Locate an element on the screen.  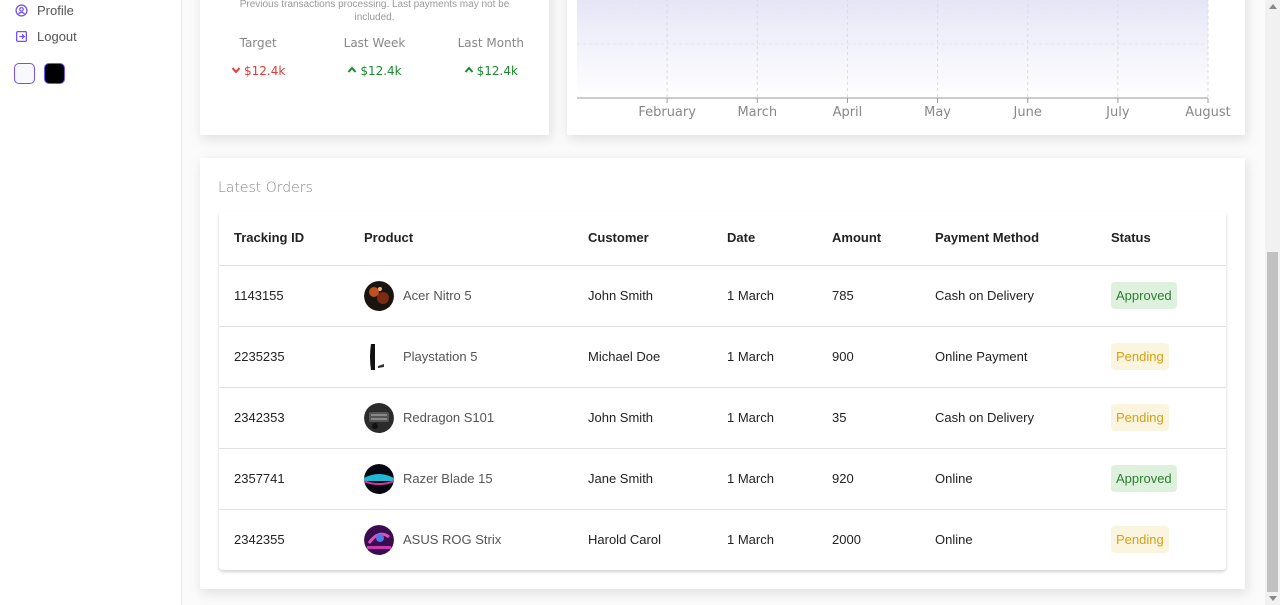
amount: 35 is located at coordinates (868, 418).